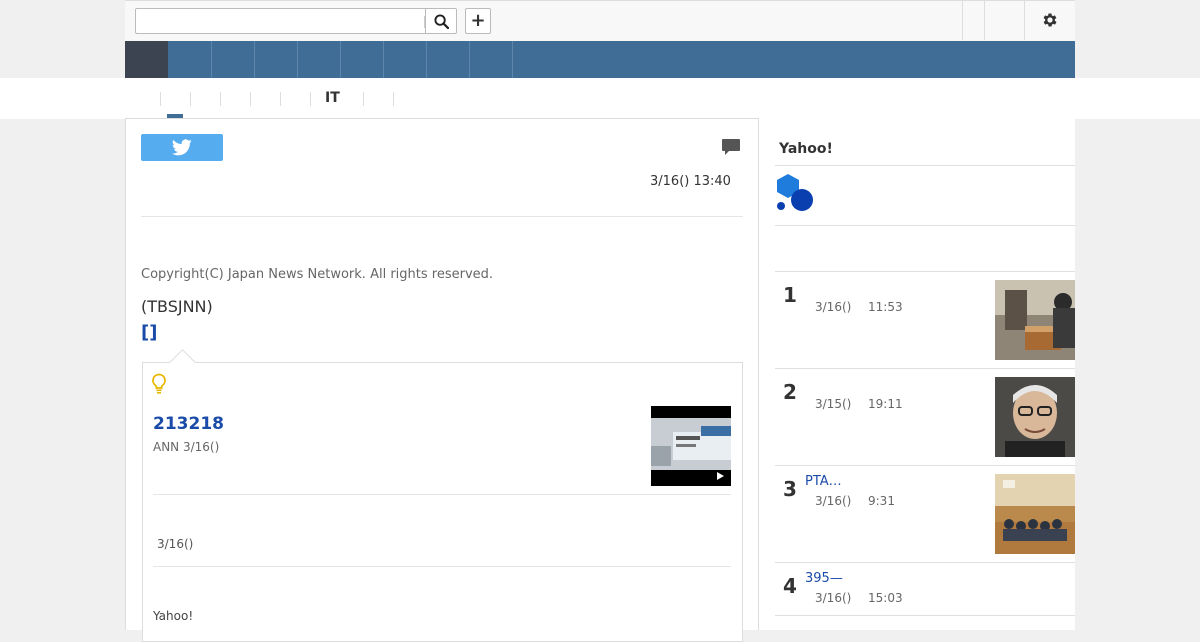  Describe the element at coordinates (806, 149) in the screenshot. I see `sidebar-title: Yahoo!` at that location.